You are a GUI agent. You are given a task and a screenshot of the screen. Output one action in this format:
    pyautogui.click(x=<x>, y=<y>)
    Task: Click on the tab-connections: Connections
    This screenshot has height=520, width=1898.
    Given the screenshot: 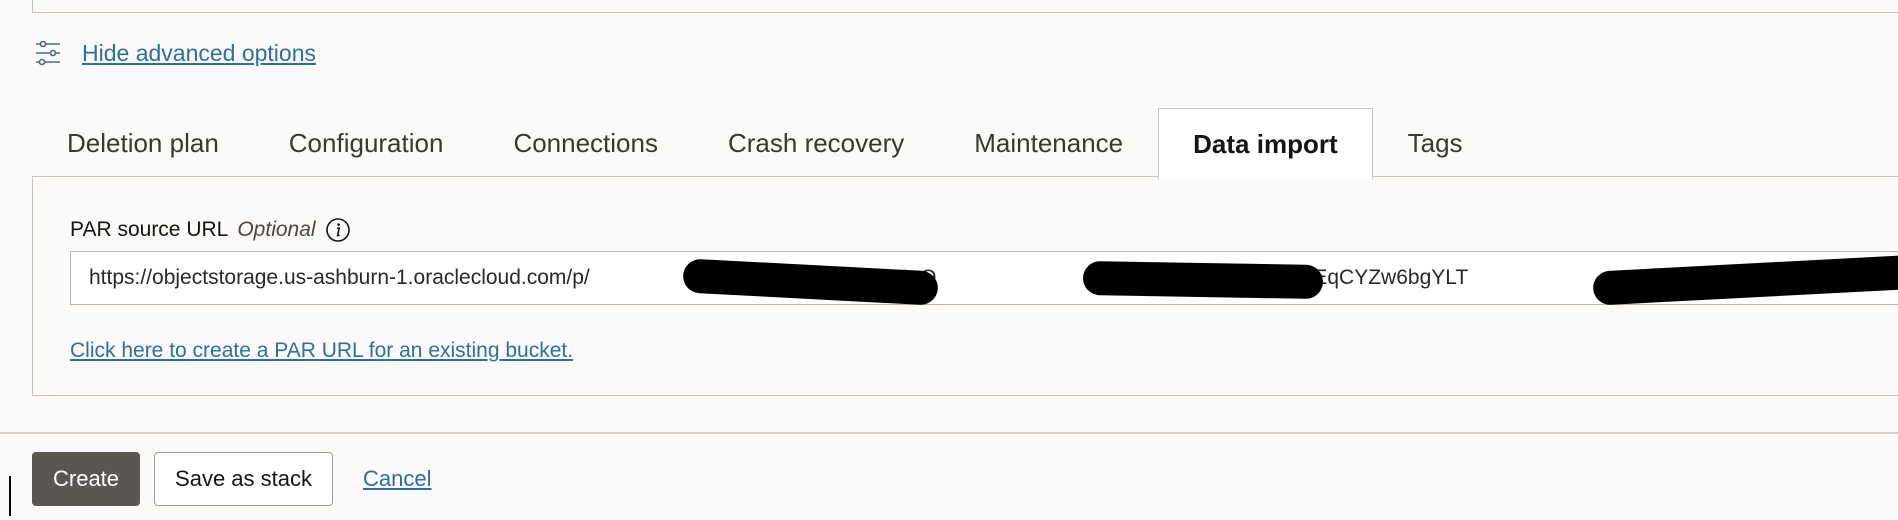 What is the action you would take?
    pyautogui.click(x=585, y=142)
    